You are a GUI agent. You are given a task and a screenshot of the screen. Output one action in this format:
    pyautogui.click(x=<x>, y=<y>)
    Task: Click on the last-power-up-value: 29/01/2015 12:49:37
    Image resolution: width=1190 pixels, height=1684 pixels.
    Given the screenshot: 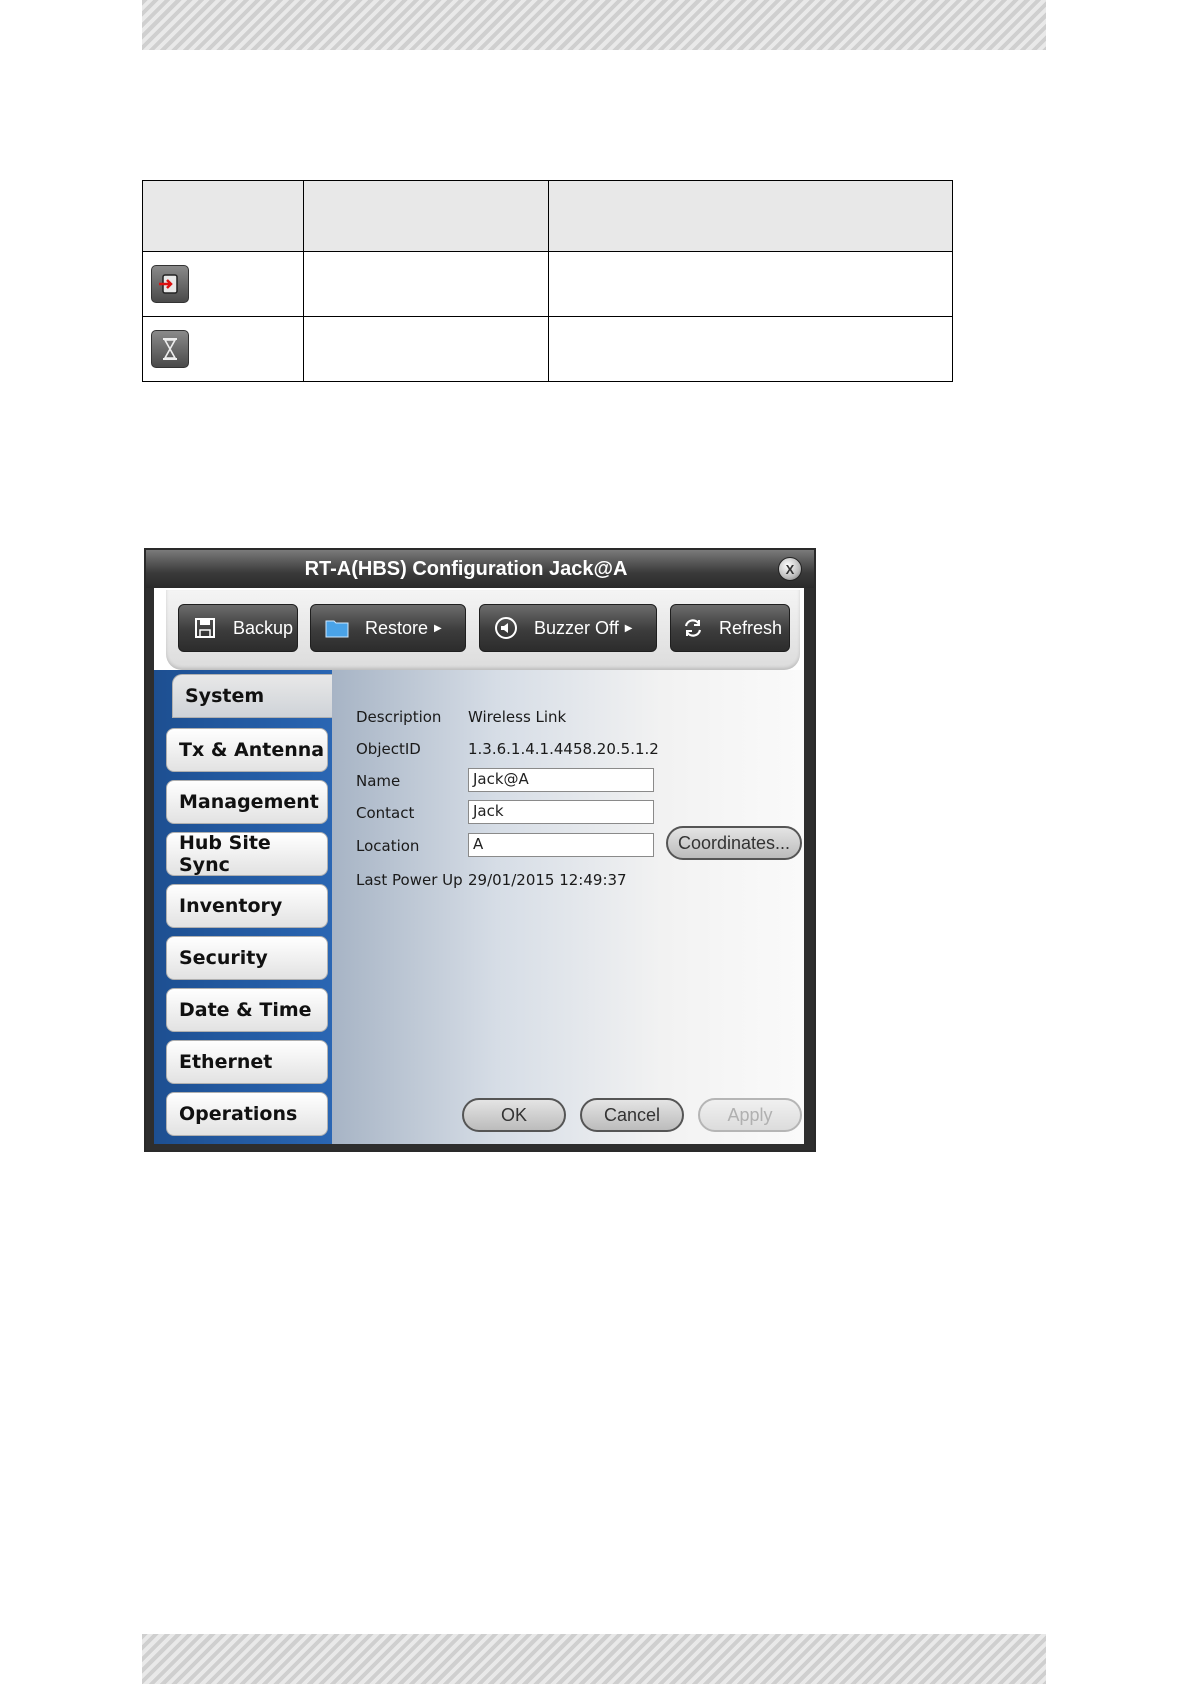 What is the action you would take?
    pyautogui.click(x=547, y=880)
    